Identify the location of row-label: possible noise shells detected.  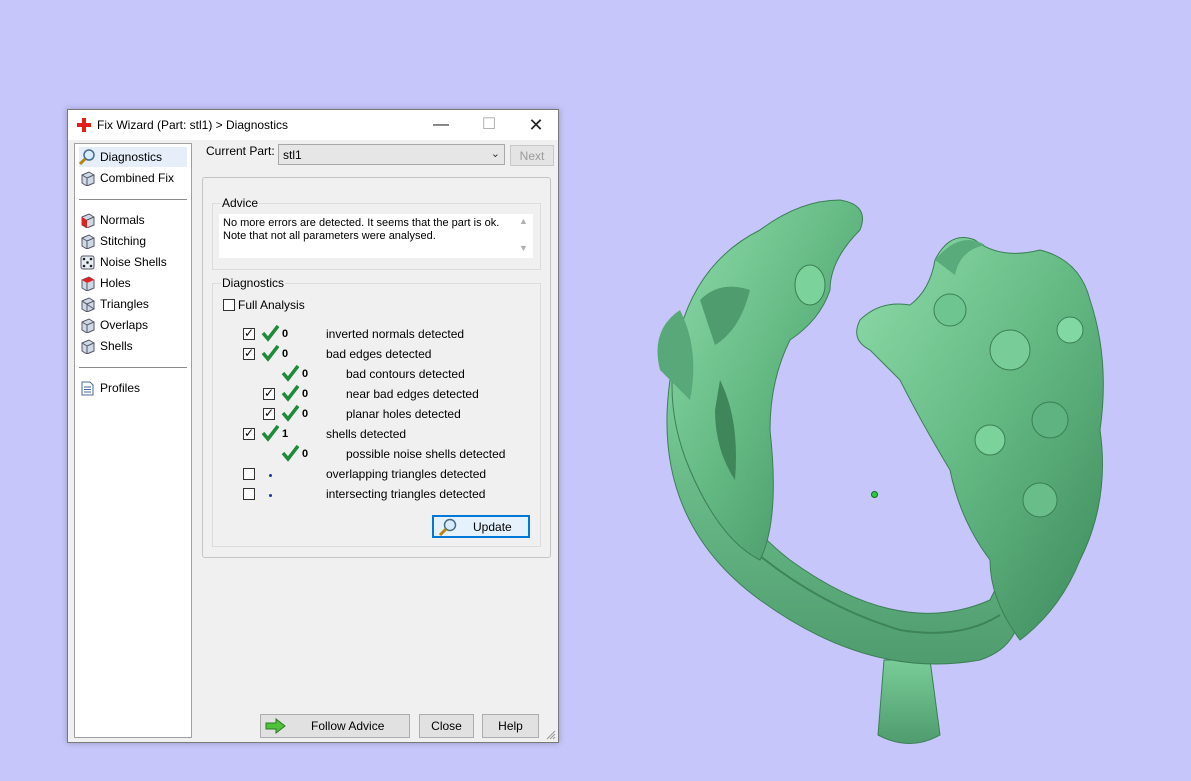
(426, 454).